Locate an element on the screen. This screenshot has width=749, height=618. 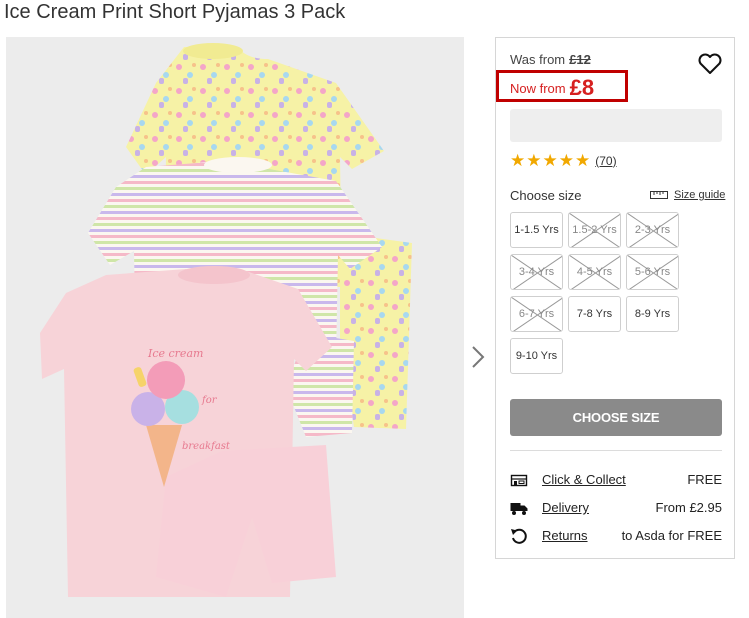
size-option-unavailable: 3-4 Yrs is located at coordinates (536, 272).